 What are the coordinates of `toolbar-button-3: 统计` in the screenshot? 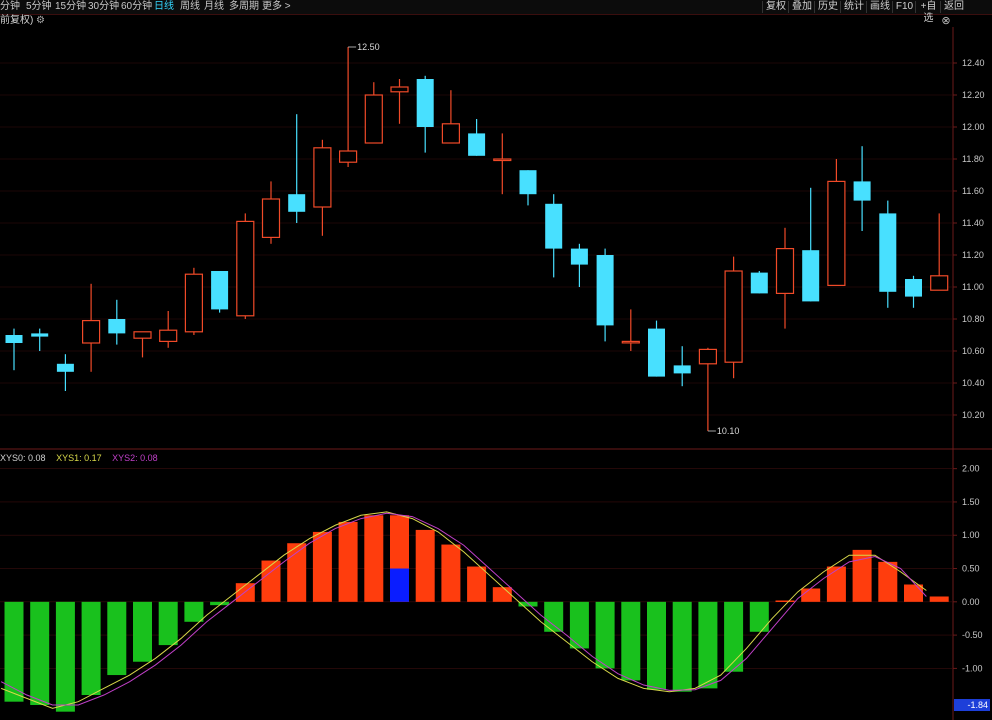 It's located at (853, 7).